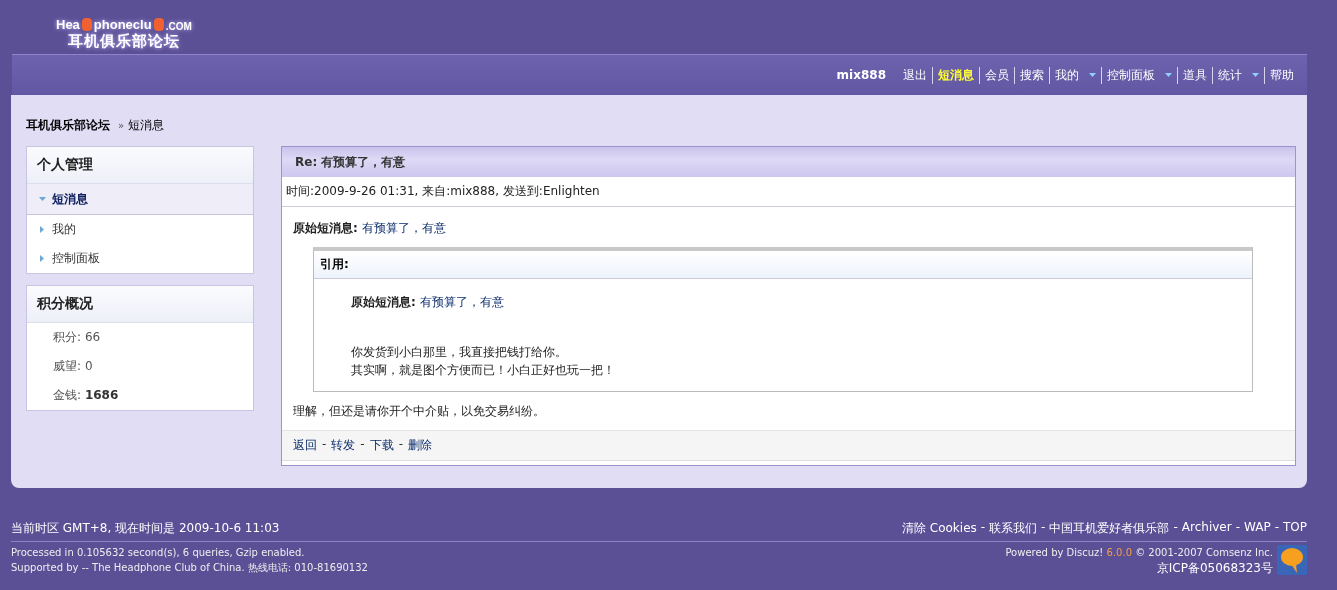 The image size is (1337, 590). I want to click on footer-link: WAP, so click(1257, 528).